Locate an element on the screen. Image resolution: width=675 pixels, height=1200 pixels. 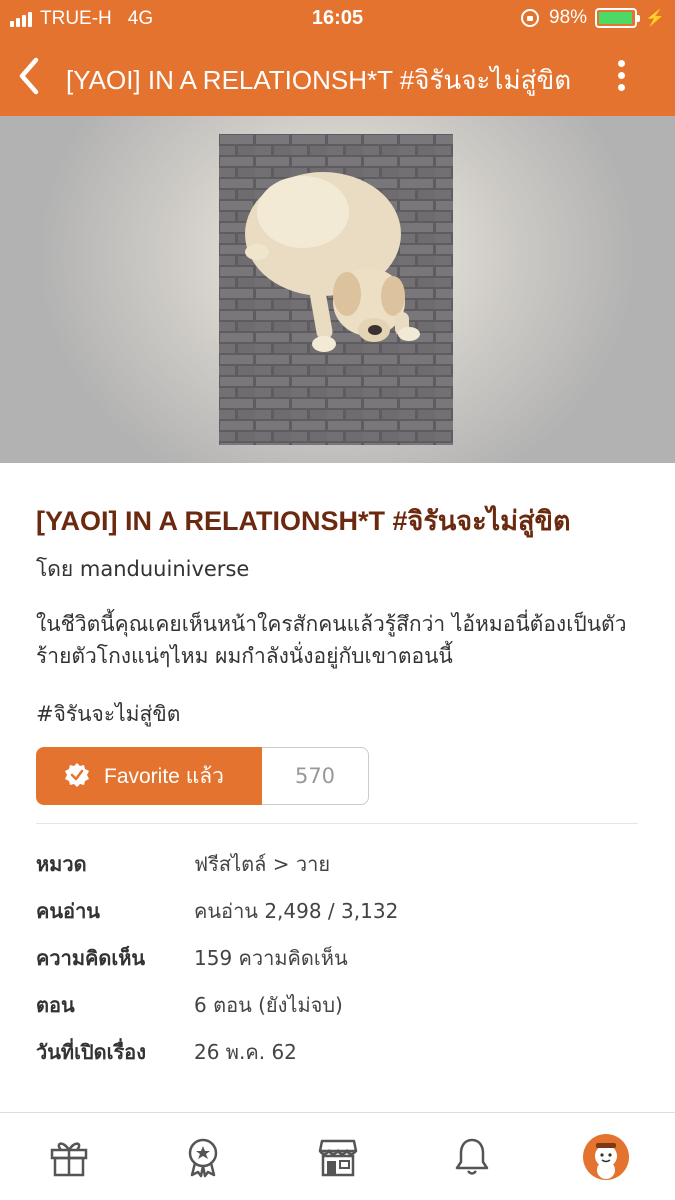
tab-gift is located at coordinates (69, 1156).